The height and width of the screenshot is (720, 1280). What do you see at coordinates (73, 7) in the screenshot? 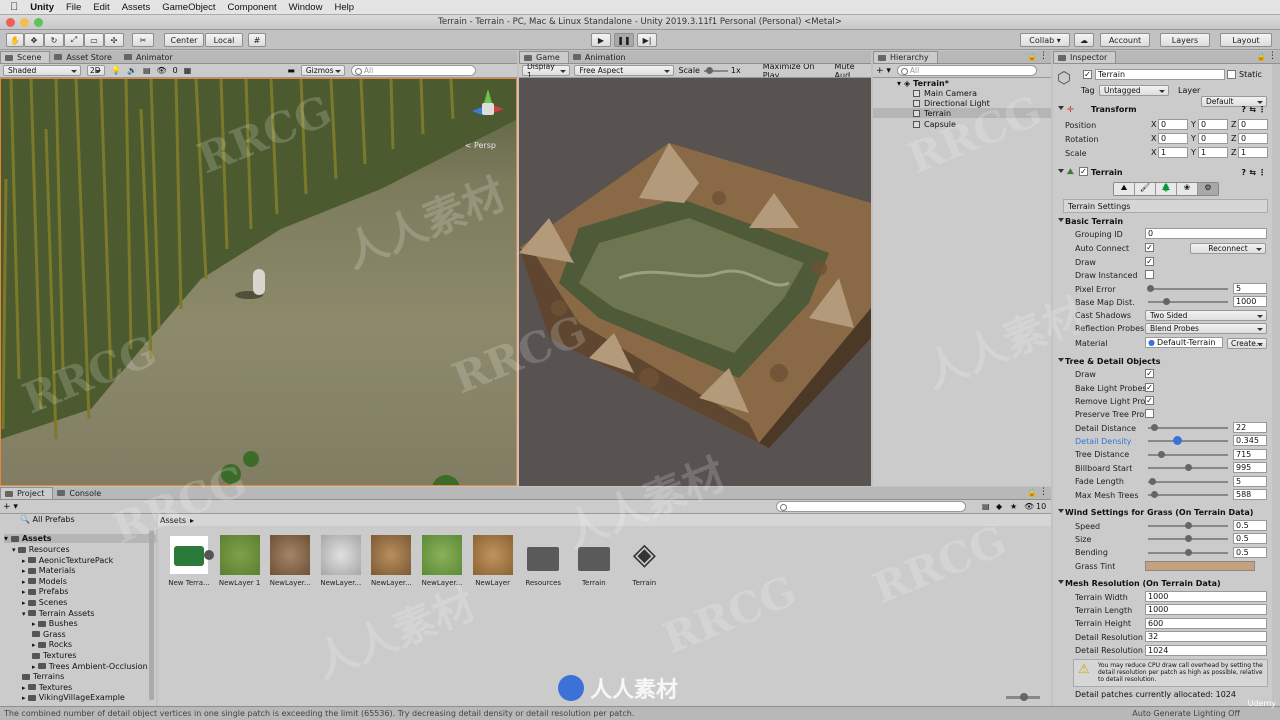
I see `menu-file: File` at bounding box center [73, 7].